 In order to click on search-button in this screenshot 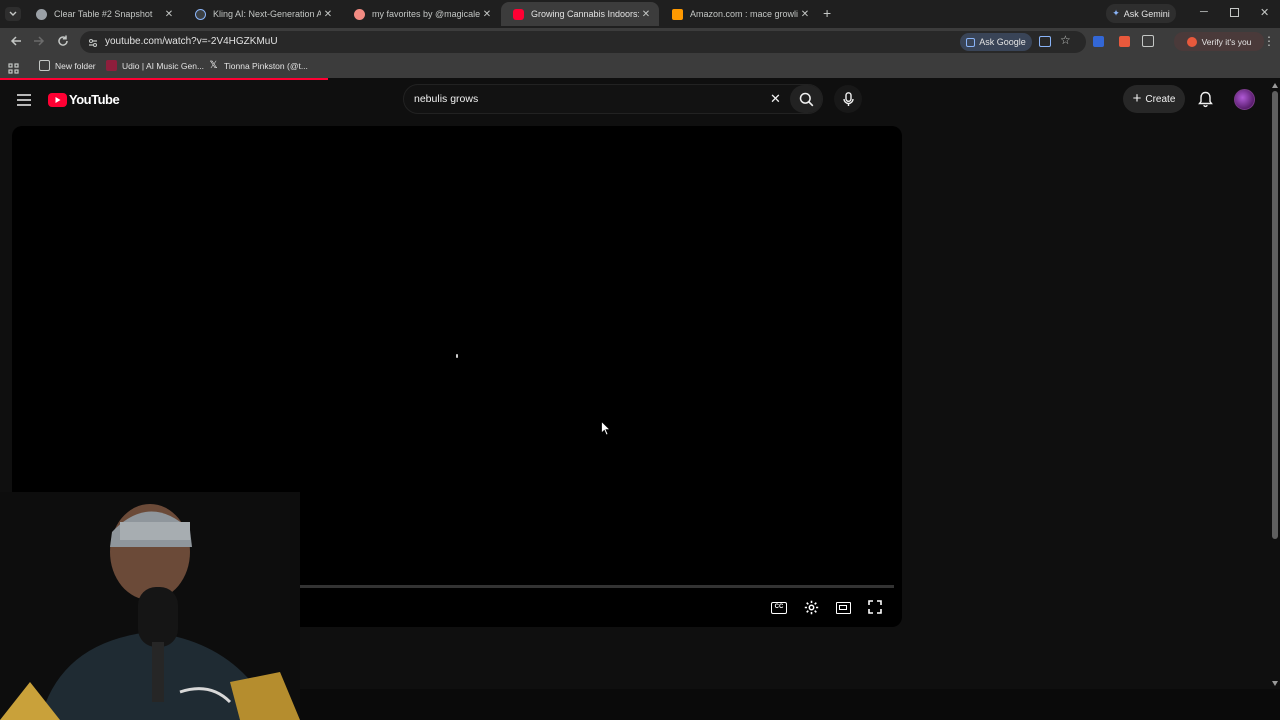, I will do `click(806, 99)`.